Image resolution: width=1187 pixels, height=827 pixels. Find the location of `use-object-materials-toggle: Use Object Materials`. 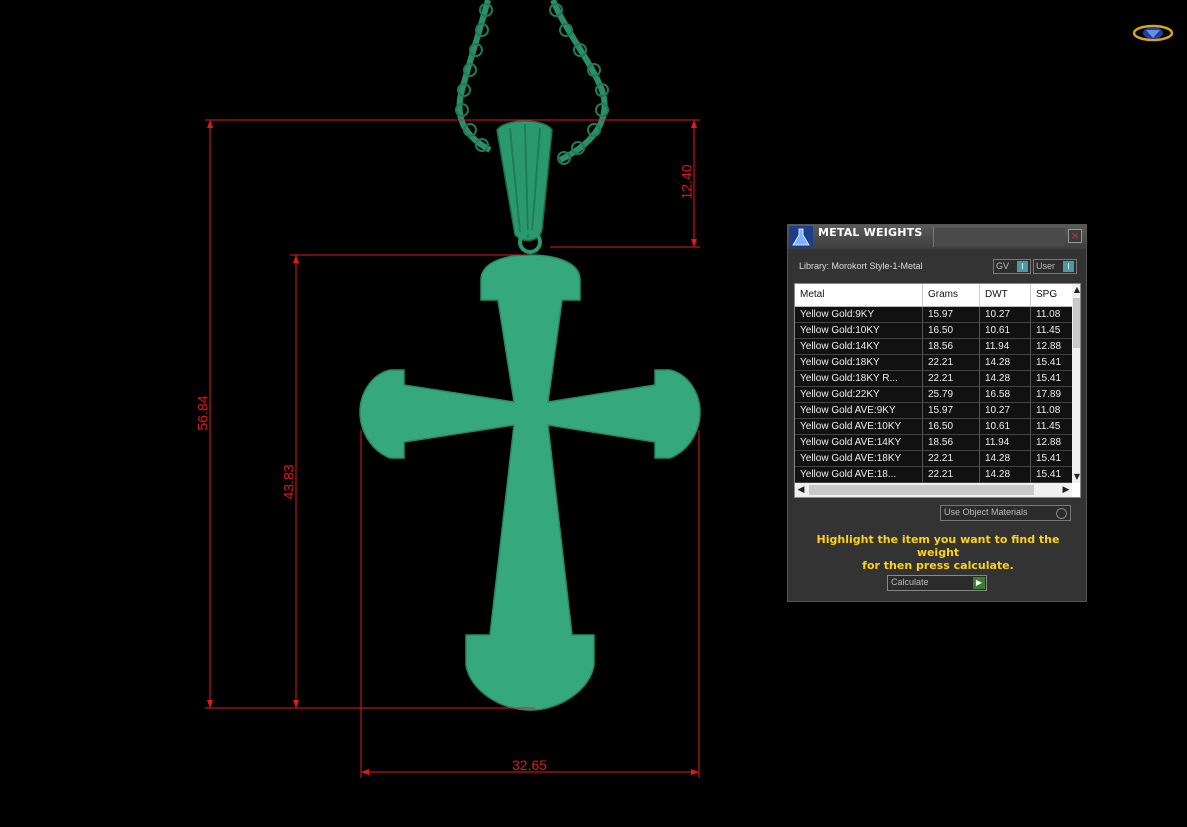

use-object-materials-toggle: Use Object Materials is located at coordinates (1005, 513).